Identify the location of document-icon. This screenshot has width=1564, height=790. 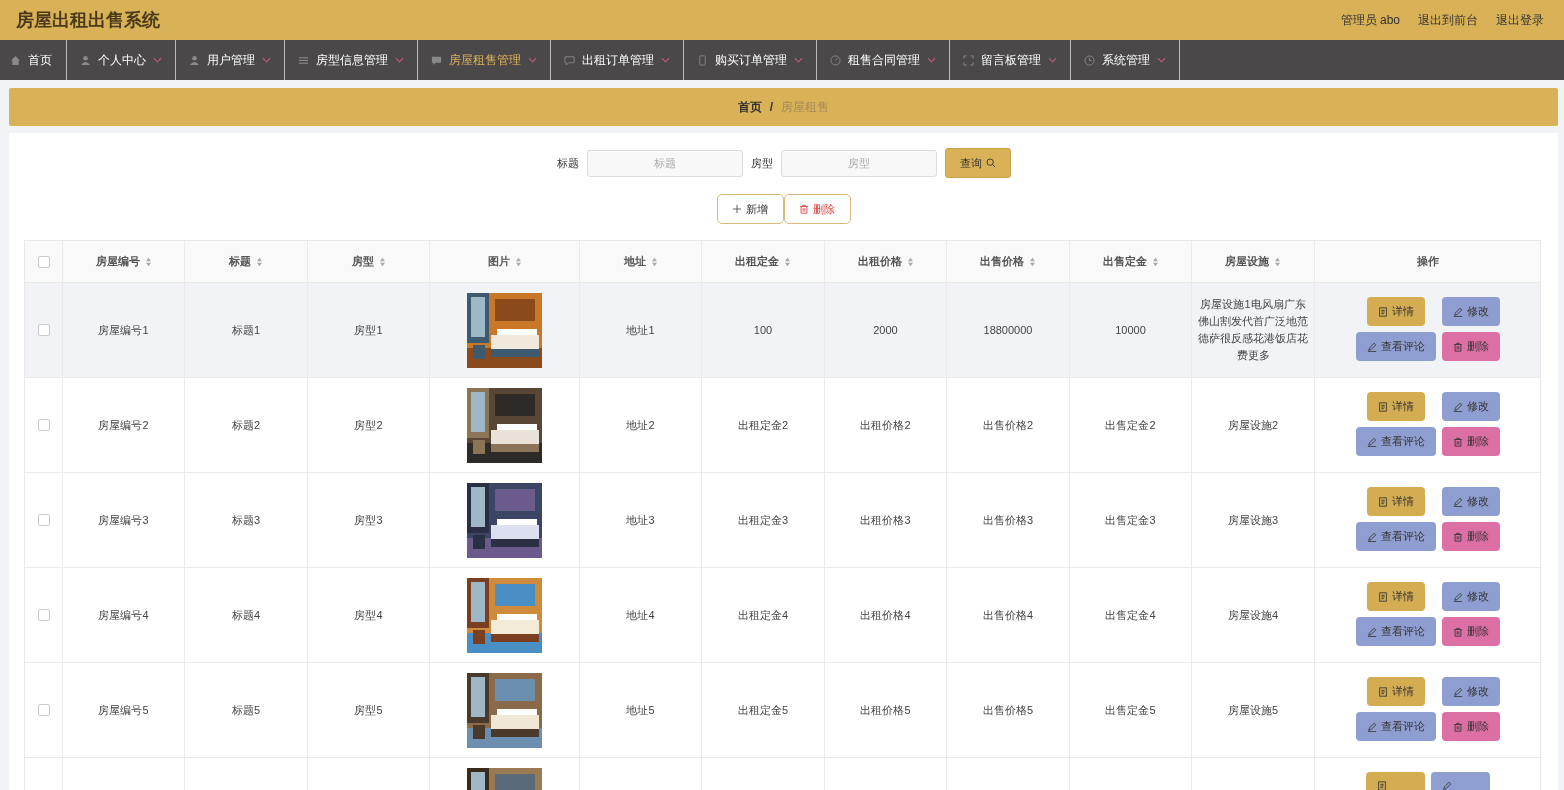
(1382, 691).